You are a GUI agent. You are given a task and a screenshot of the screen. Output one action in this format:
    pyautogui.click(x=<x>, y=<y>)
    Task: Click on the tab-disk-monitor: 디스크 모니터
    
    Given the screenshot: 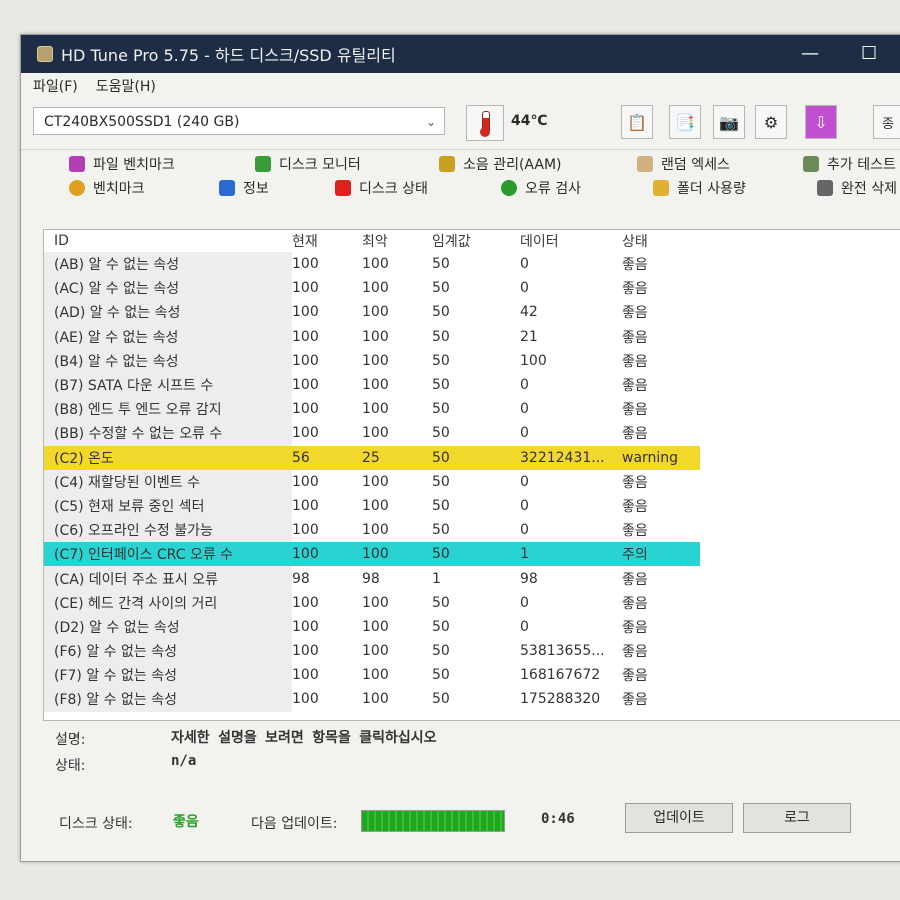 What is the action you would take?
    pyautogui.click(x=308, y=164)
    